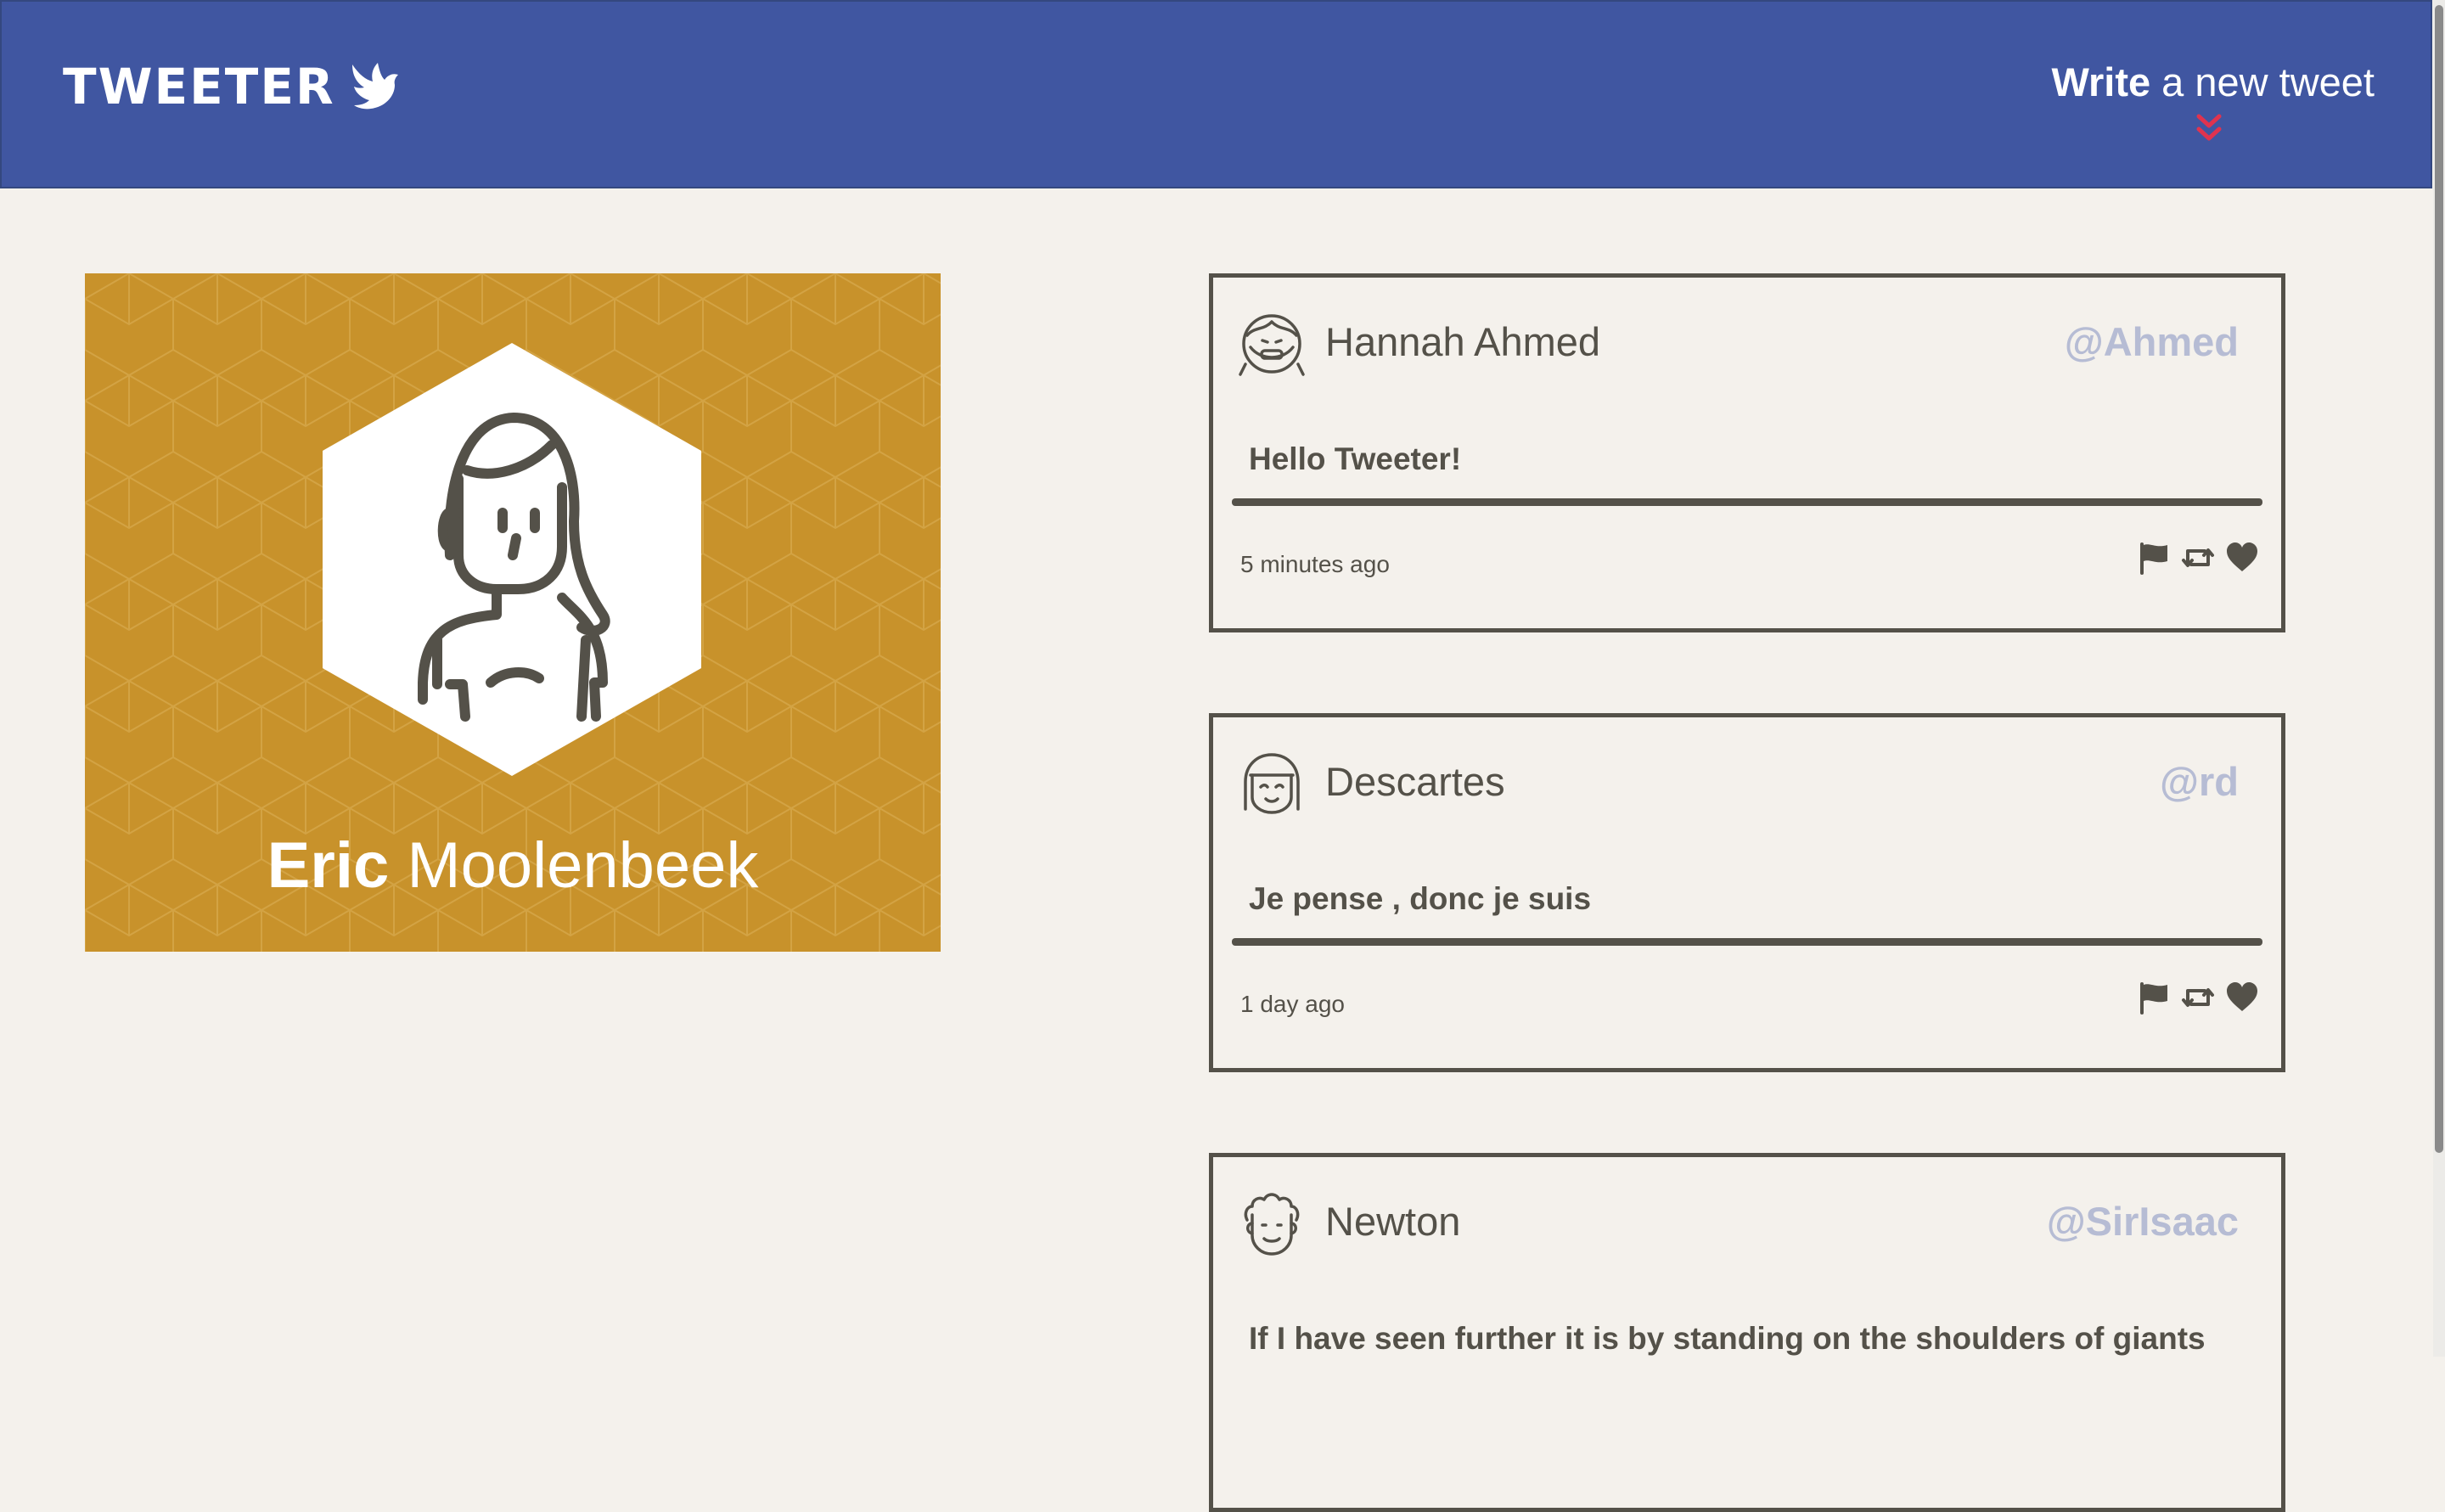  Describe the element at coordinates (1272, 345) in the screenshot. I see `girl-avatar-icon` at that location.